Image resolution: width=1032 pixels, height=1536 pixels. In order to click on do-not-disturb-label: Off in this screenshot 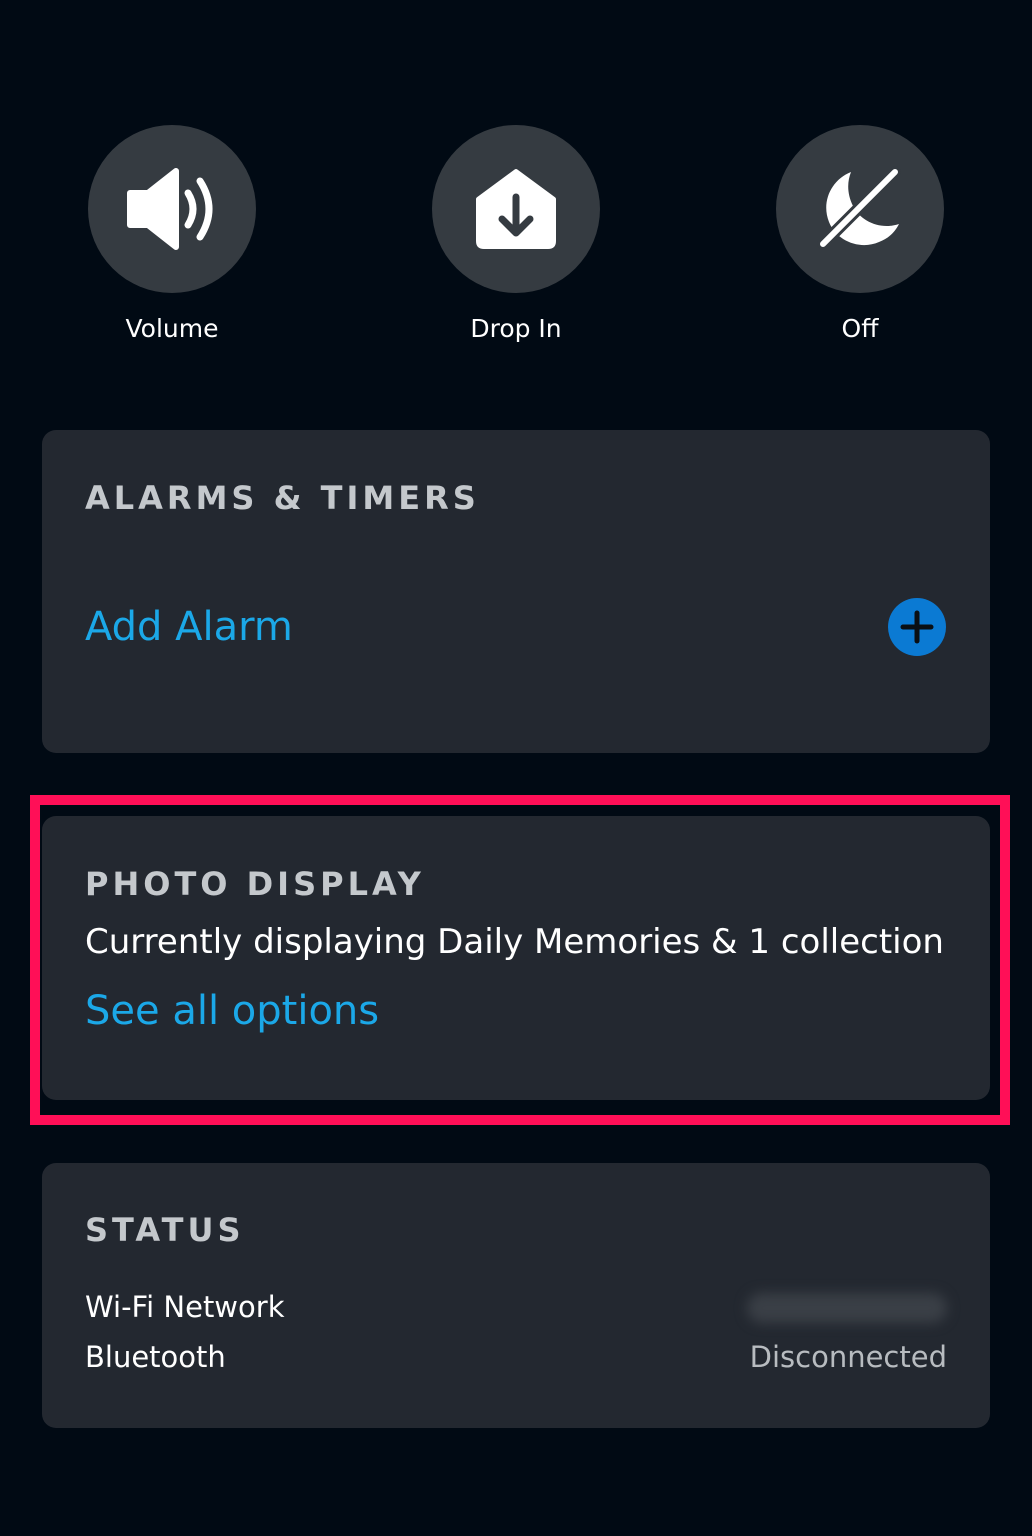, I will do `click(860, 328)`.